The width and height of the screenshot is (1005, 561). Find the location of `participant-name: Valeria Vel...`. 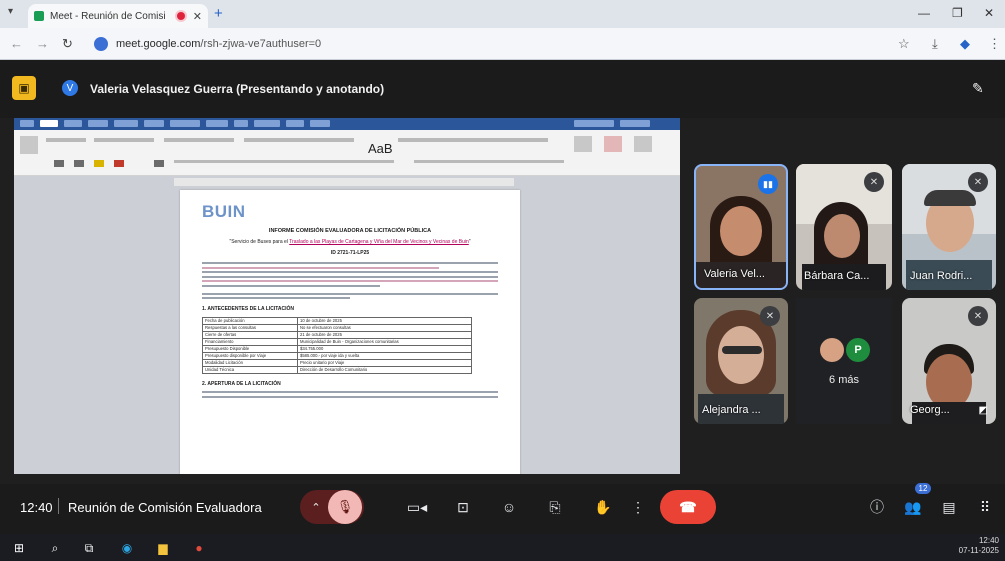

participant-name: Valeria Vel... is located at coordinates (734, 274).